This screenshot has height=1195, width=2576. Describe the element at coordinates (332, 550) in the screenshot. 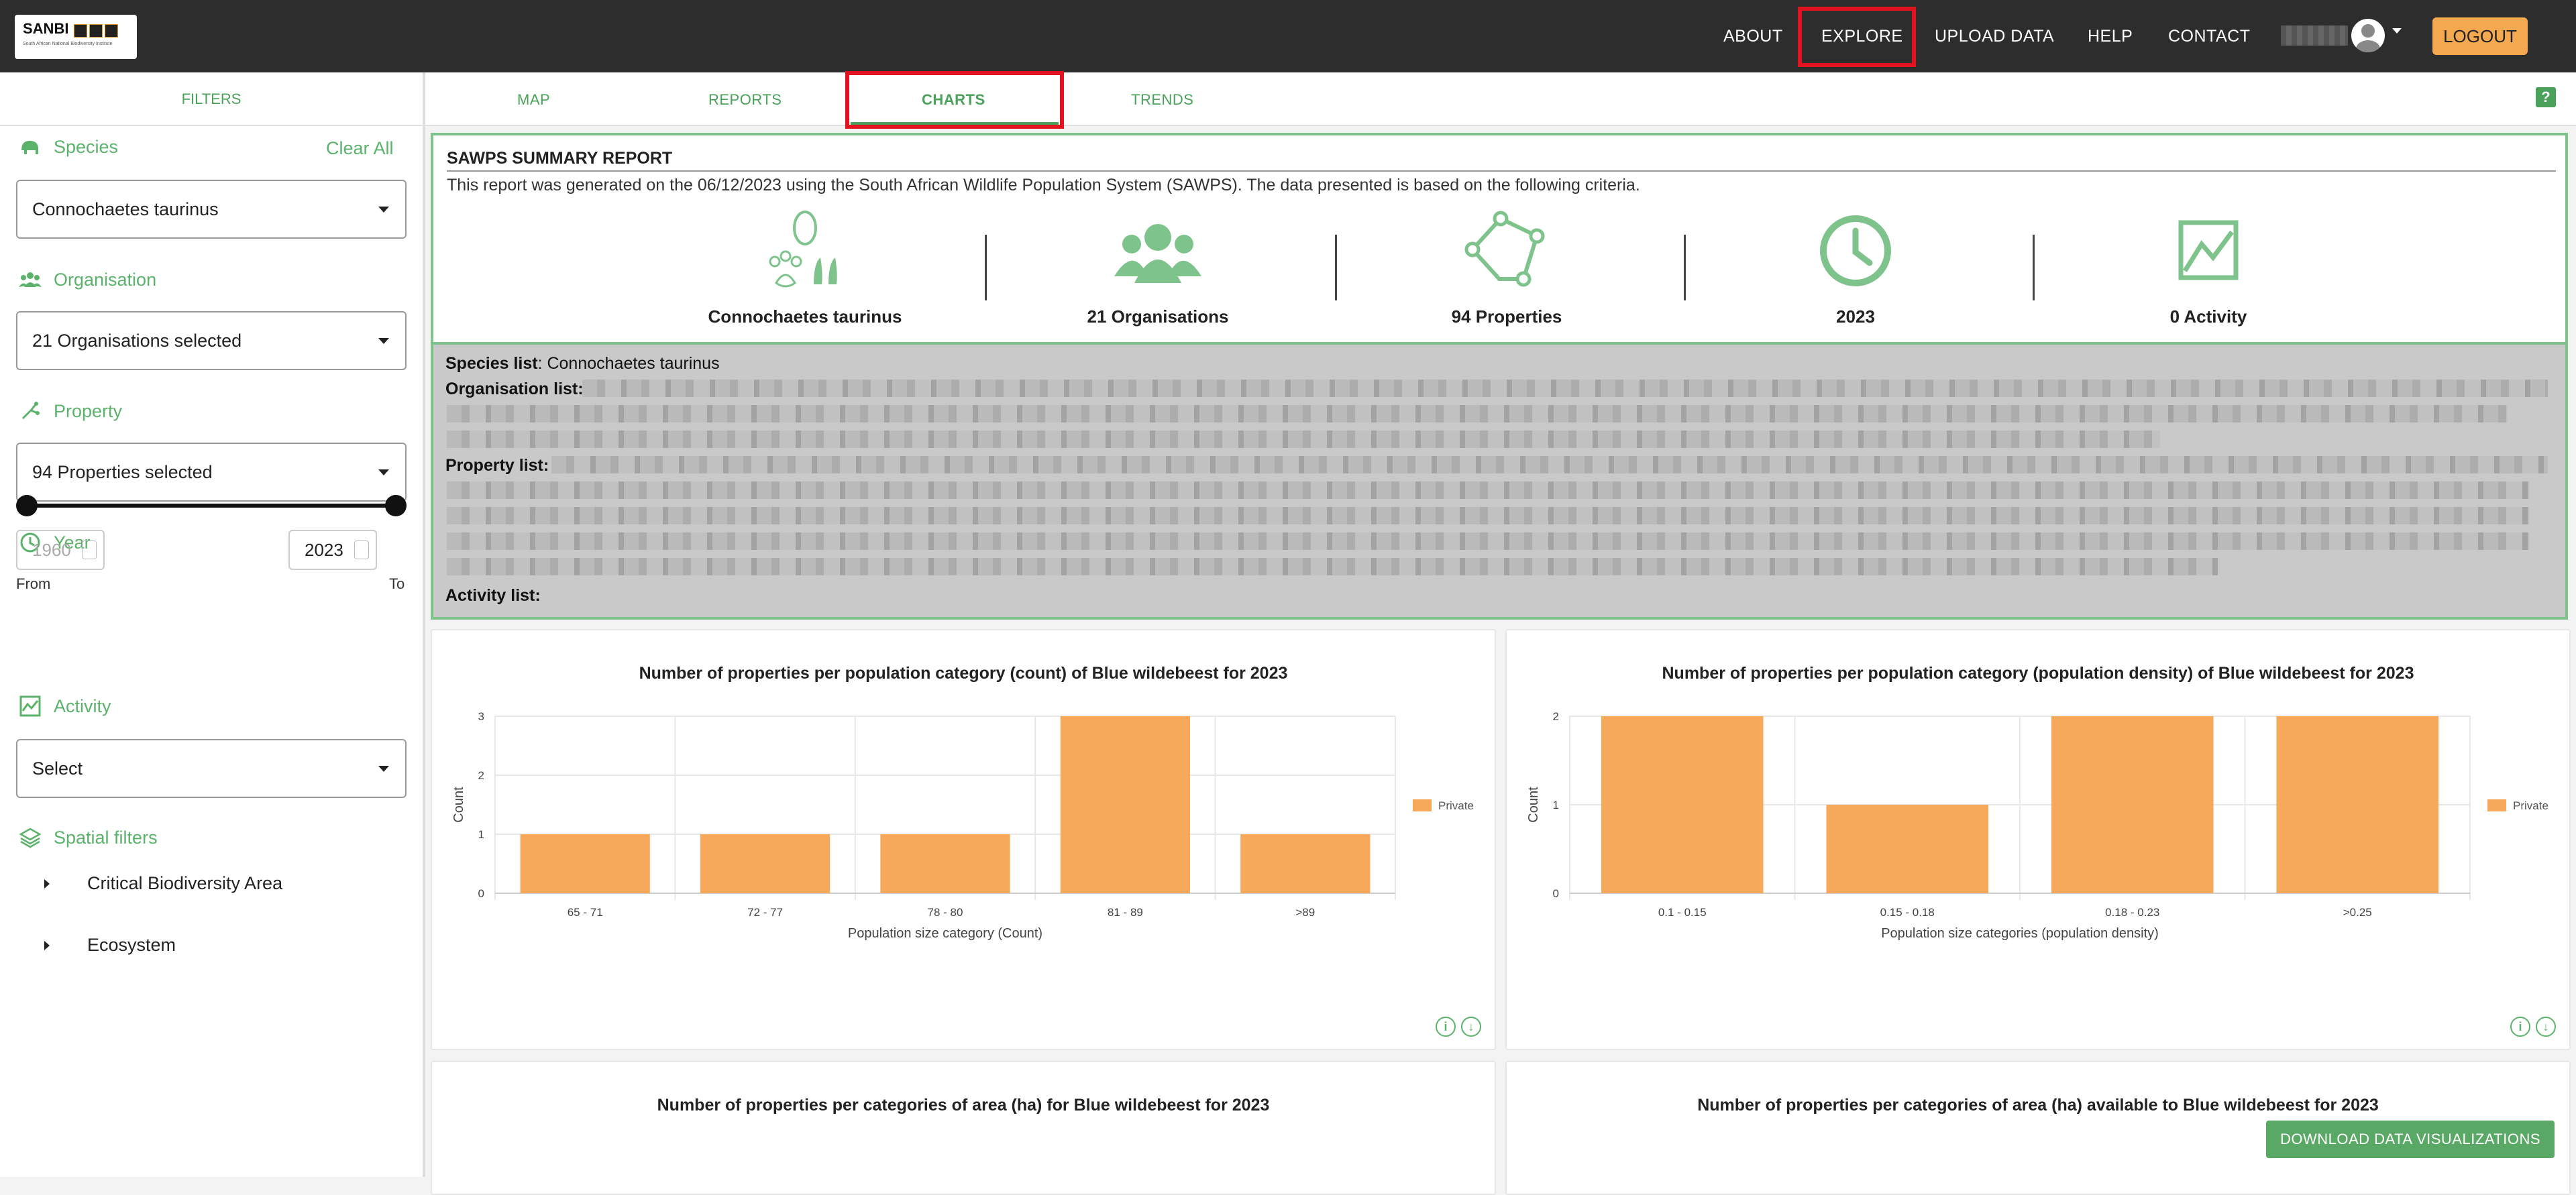

I see `year-to-input: 2023` at that location.